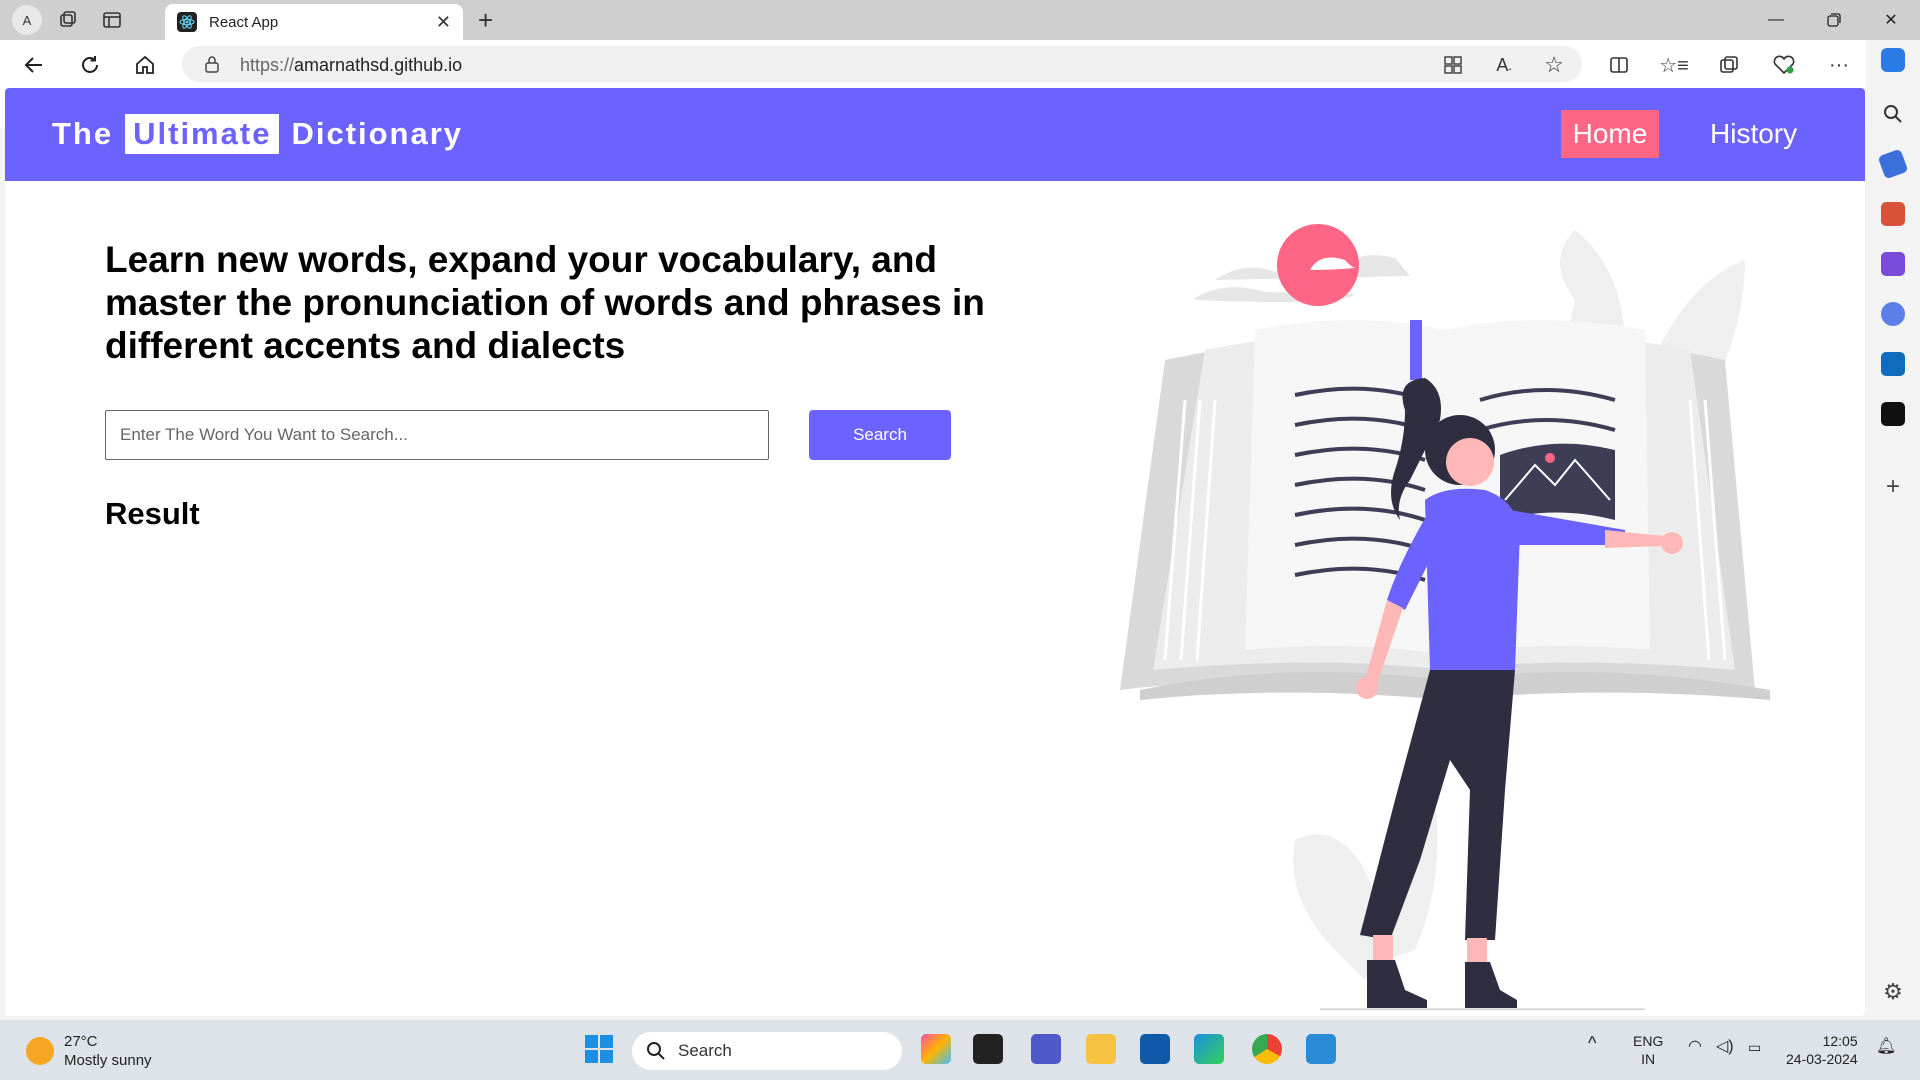 The width and height of the screenshot is (1920, 1080). I want to click on browser-tab: React App ✕, so click(314, 22).